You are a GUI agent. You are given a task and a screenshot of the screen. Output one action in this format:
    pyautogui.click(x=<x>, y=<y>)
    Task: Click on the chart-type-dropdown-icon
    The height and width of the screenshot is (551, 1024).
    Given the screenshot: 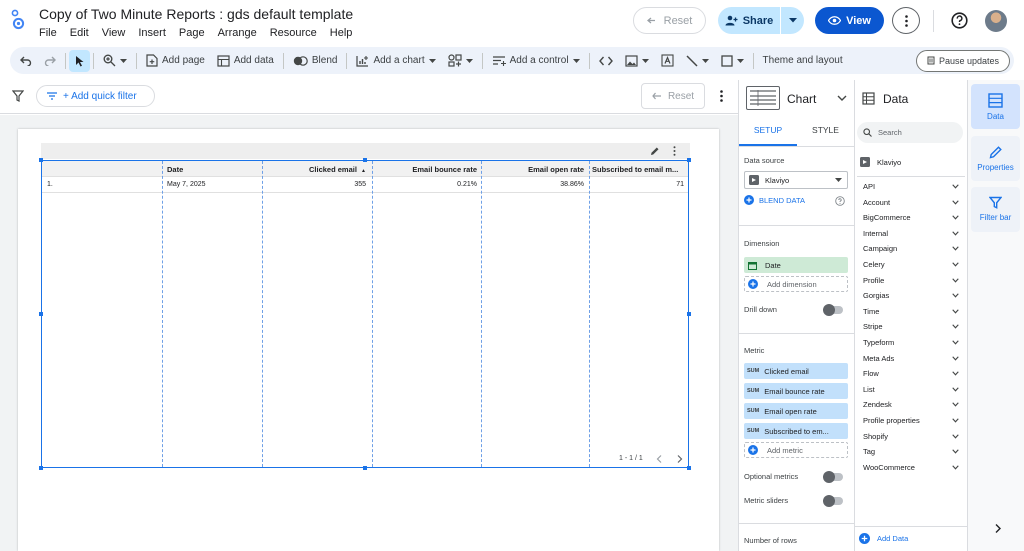 What is the action you would take?
    pyautogui.click(x=842, y=98)
    